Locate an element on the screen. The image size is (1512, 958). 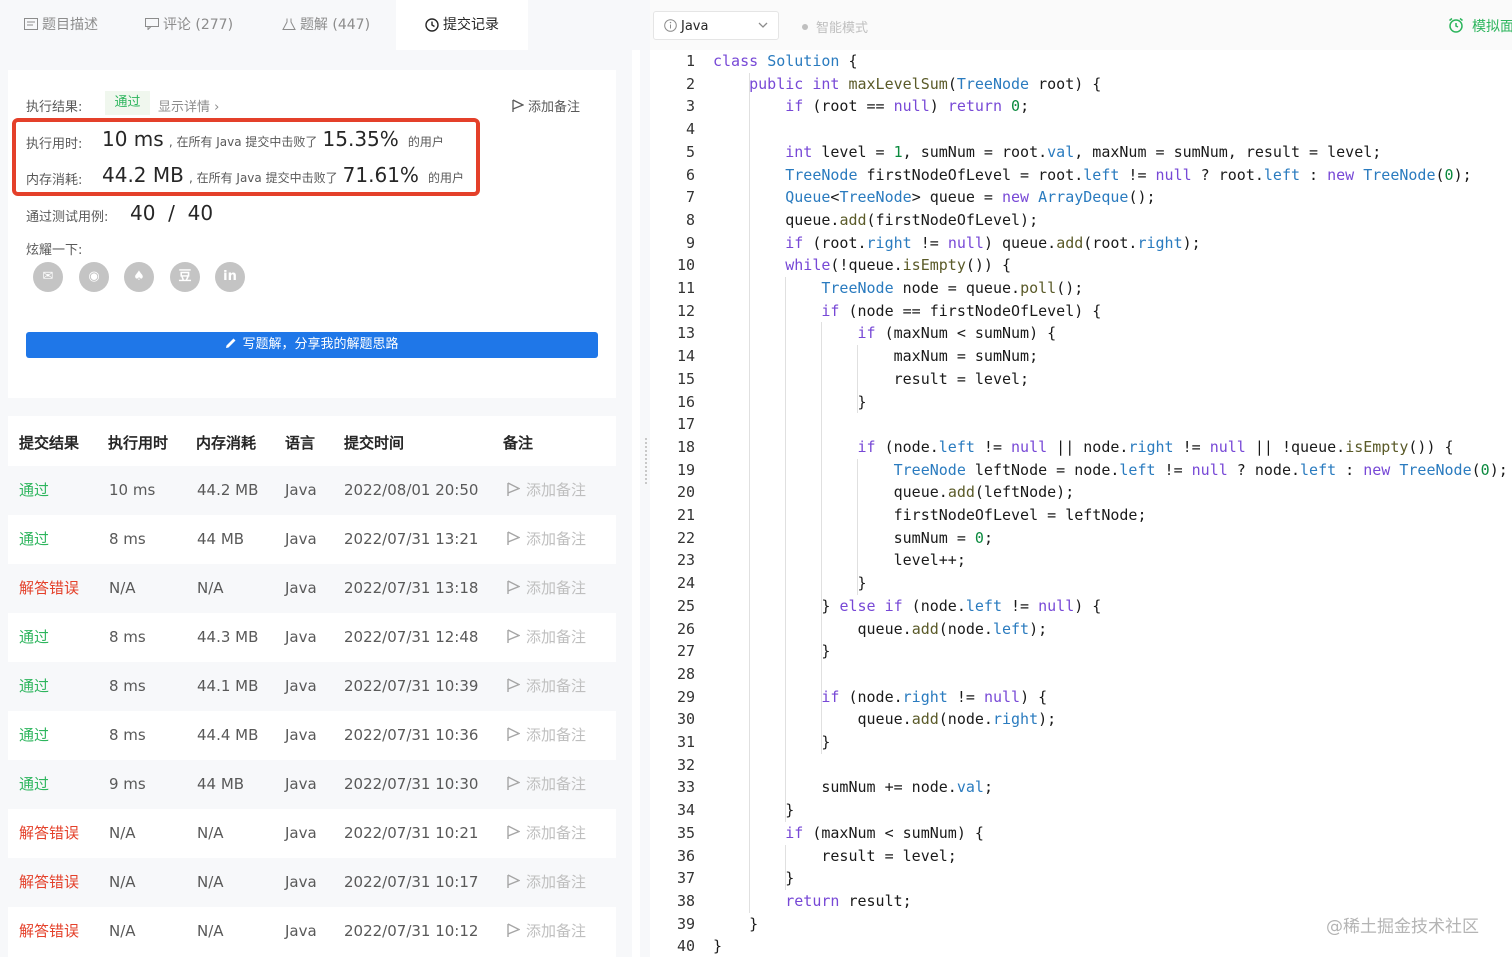
table-row: 通过 8 ms 44 MB Java 2022/07/31 13:21 添加备注 is located at coordinates (312, 539).